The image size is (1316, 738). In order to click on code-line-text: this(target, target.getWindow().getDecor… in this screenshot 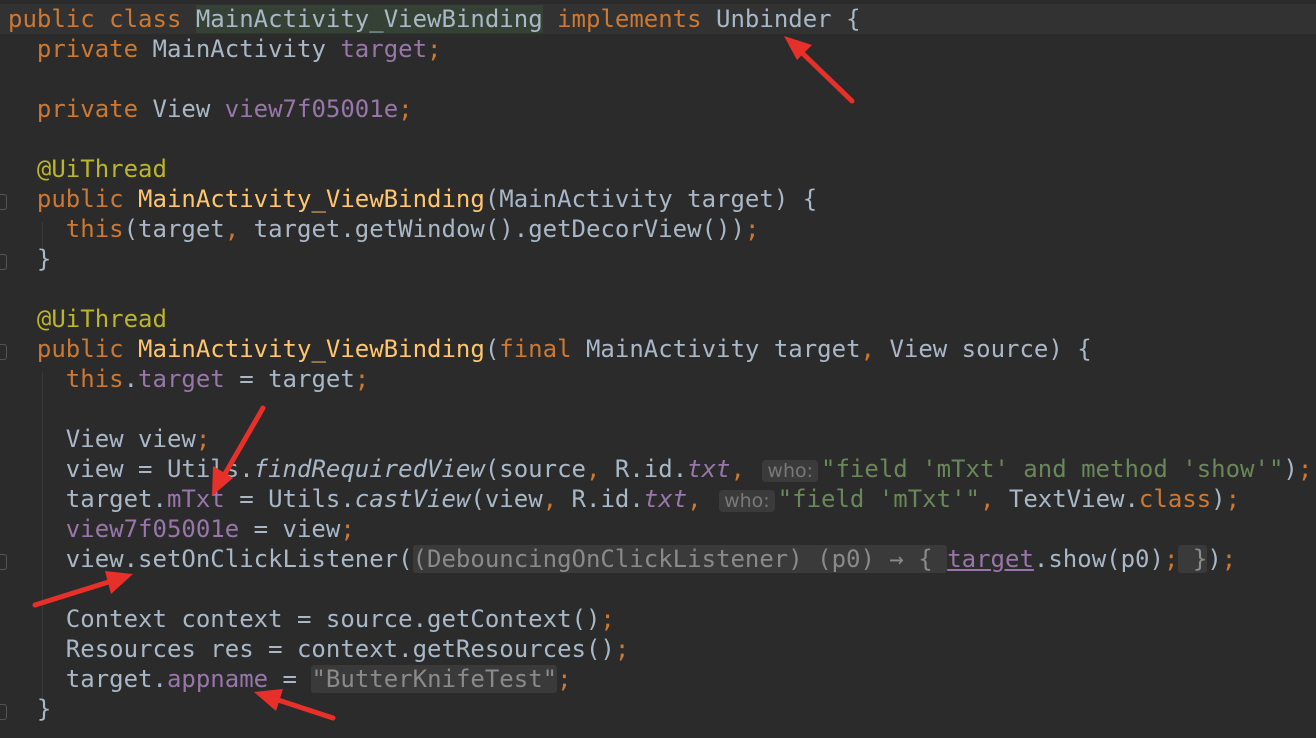, I will do `click(384, 229)`.